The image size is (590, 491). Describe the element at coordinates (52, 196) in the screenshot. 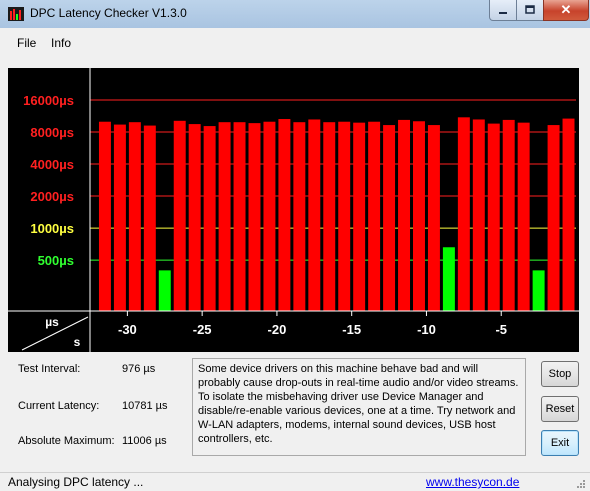

I see `y-tick-label: 2000µs` at that location.